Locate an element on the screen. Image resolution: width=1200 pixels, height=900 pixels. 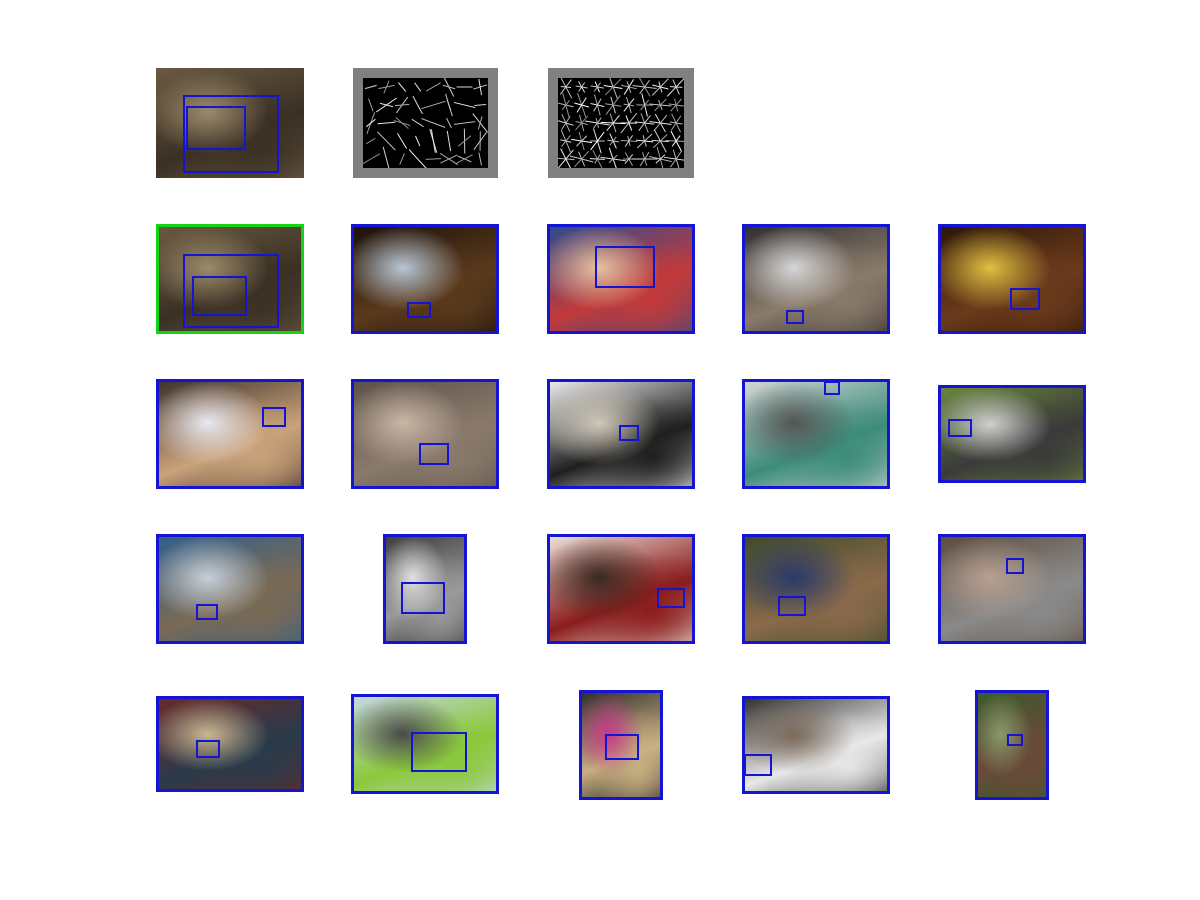
hog-template-a is located at coordinates (425, 123).